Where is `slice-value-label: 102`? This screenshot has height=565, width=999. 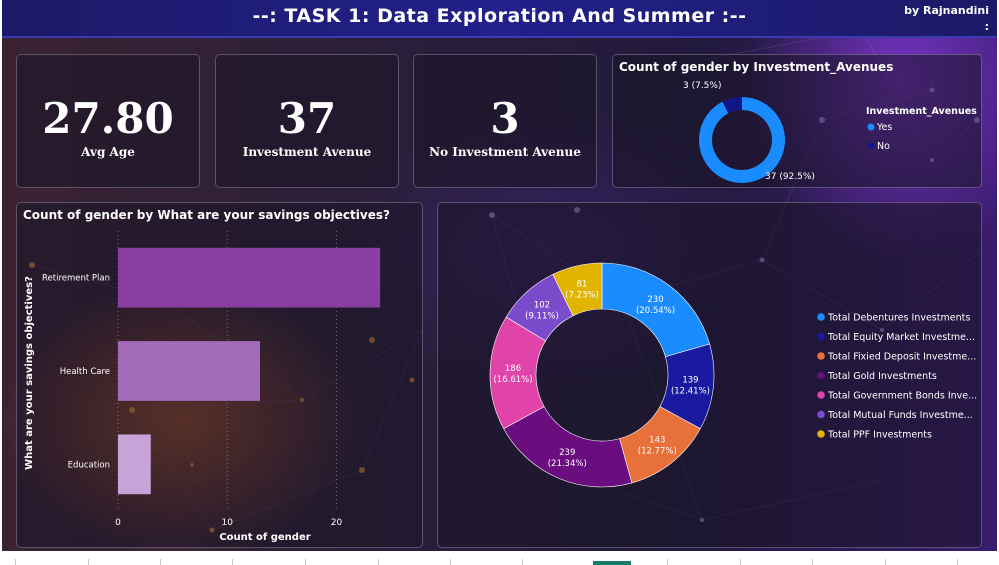
slice-value-label: 102 is located at coordinates (542, 305).